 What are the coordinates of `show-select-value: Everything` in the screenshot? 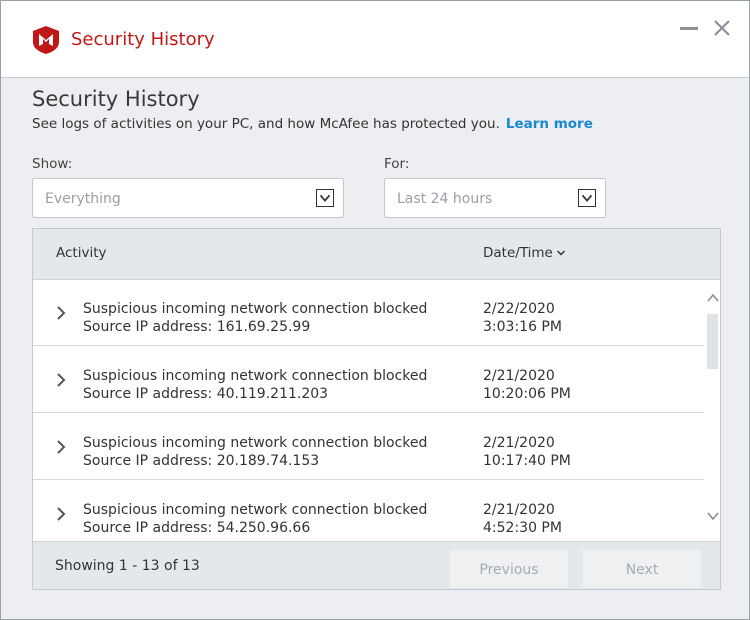 It's located at (83, 199).